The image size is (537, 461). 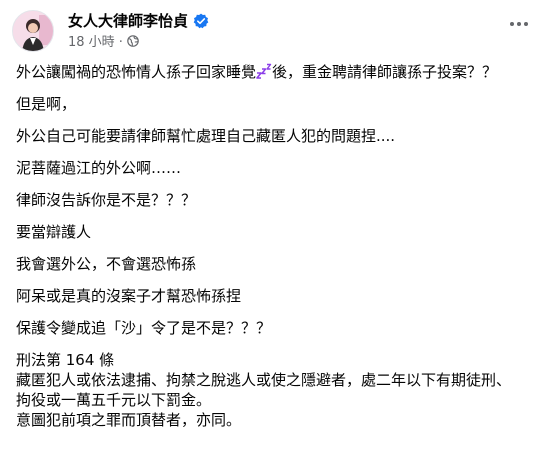 I want to click on body-line1-before: 外公讓闖禍的恐怖情人孫子回家睡覺, so click(x=136, y=72).